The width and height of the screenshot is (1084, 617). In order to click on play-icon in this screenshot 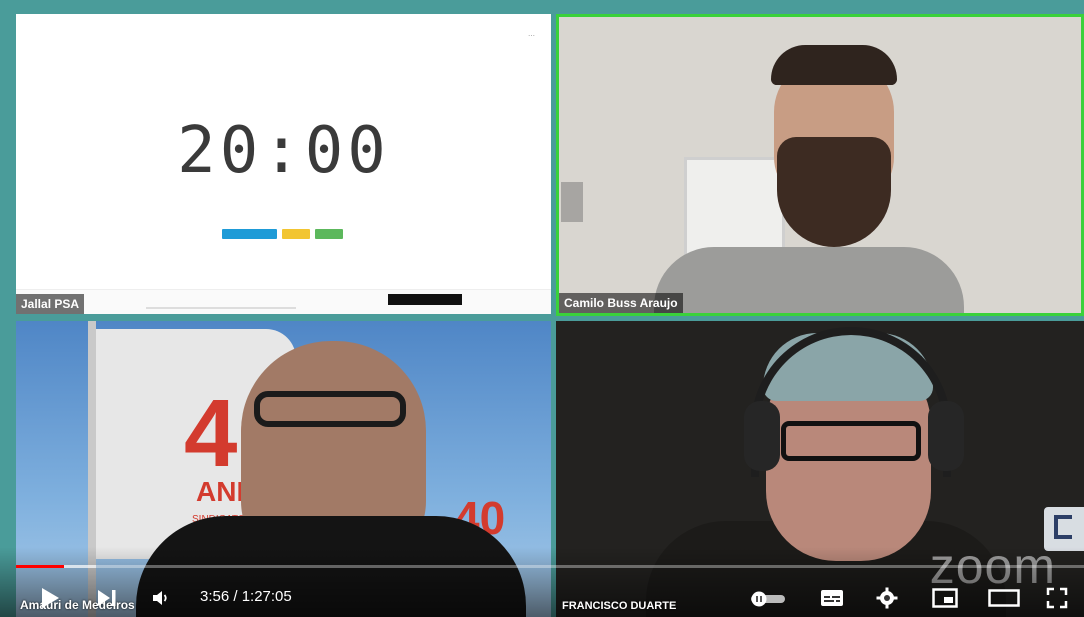, I will do `click(50, 598)`.